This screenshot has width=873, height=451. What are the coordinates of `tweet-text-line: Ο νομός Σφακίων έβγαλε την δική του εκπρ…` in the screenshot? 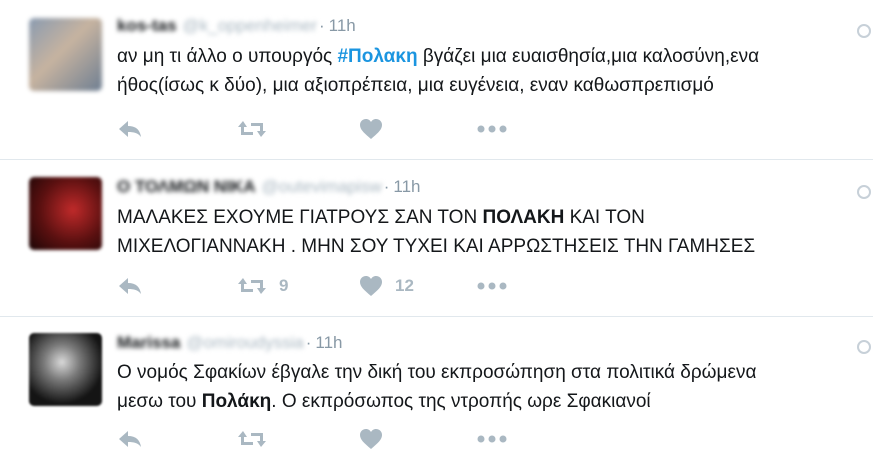 It's located at (489, 372).